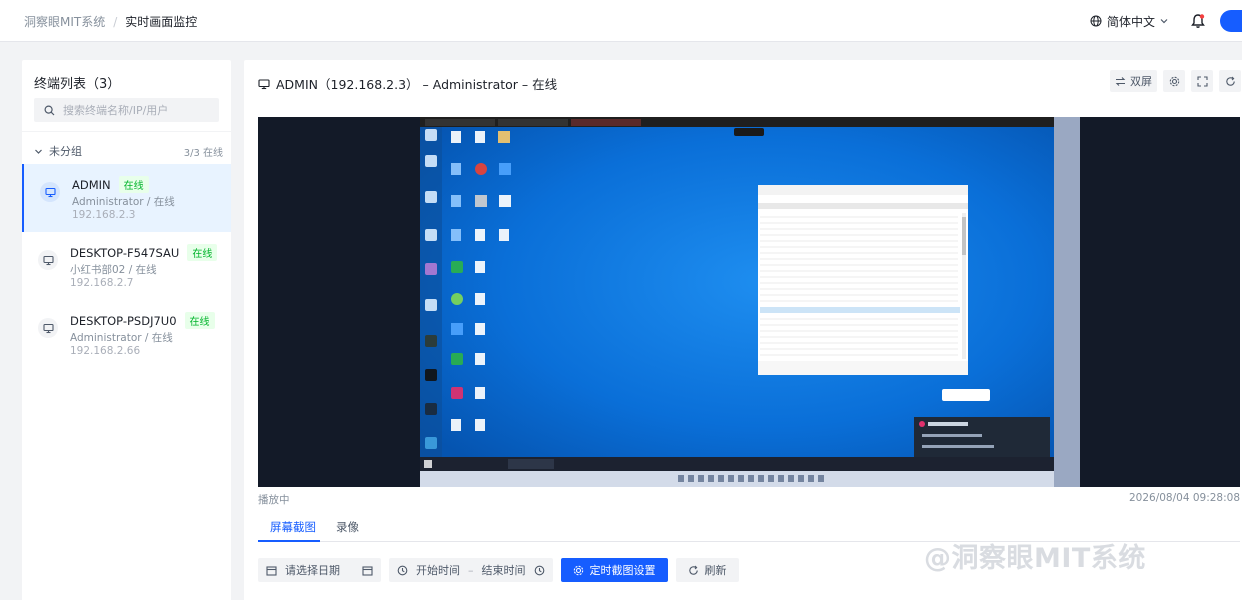  Describe the element at coordinates (1120, 81) in the screenshot. I see `swap-icon` at that location.